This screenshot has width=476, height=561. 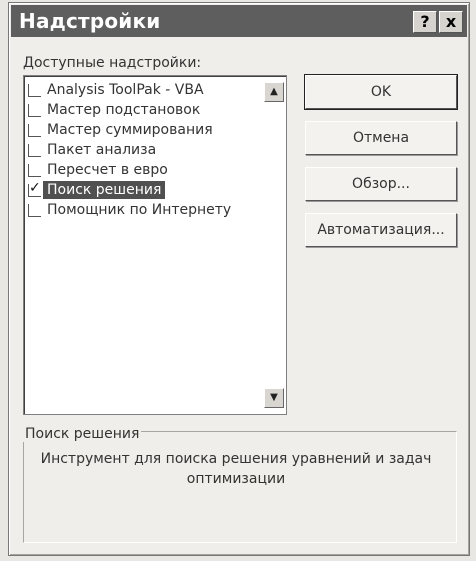 What do you see at coordinates (425, 22) in the screenshot?
I see `help-button: ?` at bounding box center [425, 22].